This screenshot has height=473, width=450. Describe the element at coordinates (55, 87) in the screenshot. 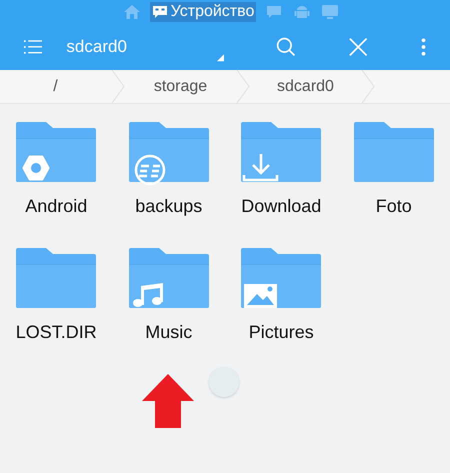

I see `breadcrumb-item: /` at that location.